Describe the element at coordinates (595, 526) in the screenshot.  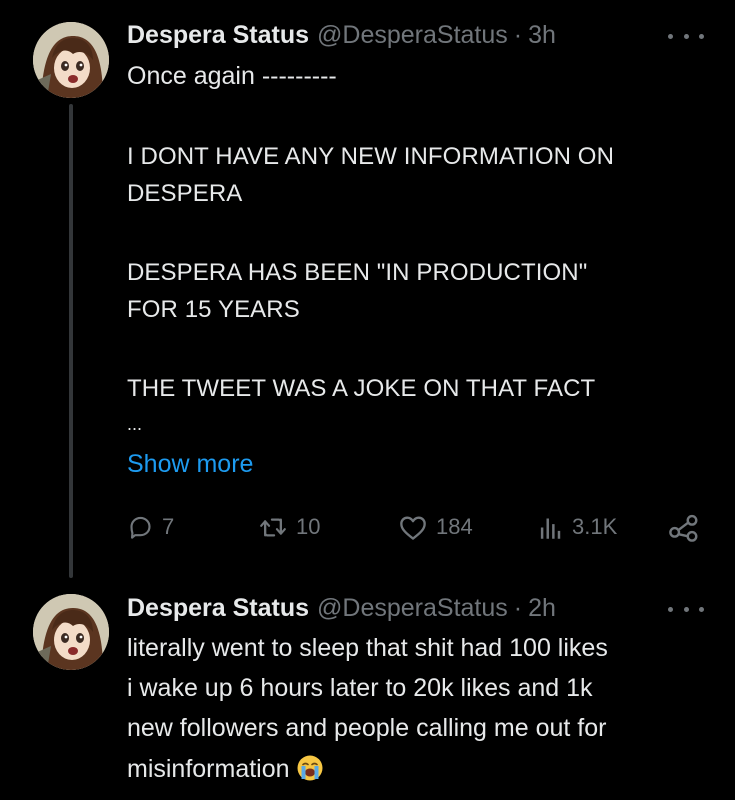
I see `views-count: 3.1K` at that location.